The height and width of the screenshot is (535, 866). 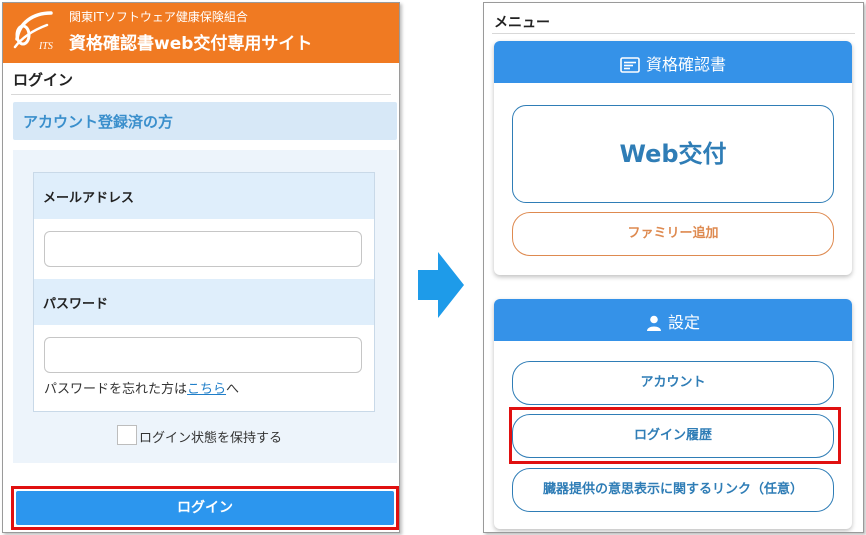 What do you see at coordinates (116, 389) in the screenshot?
I see `forgot-password-prefix: パスワードを忘れた方は` at bounding box center [116, 389].